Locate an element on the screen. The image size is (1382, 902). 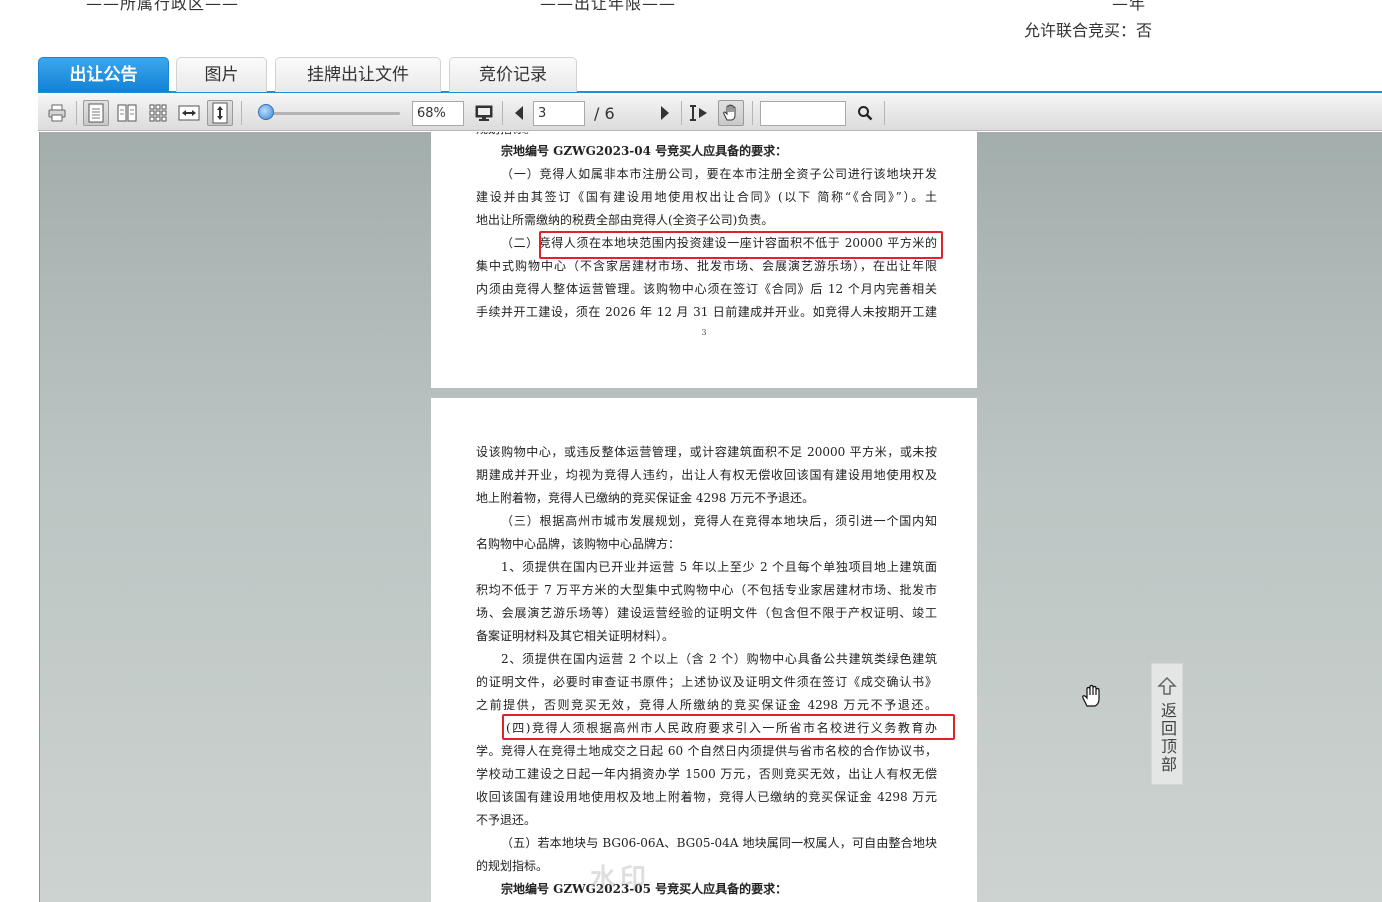
thumbnail-grid-button is located at coordinates (158, 113).